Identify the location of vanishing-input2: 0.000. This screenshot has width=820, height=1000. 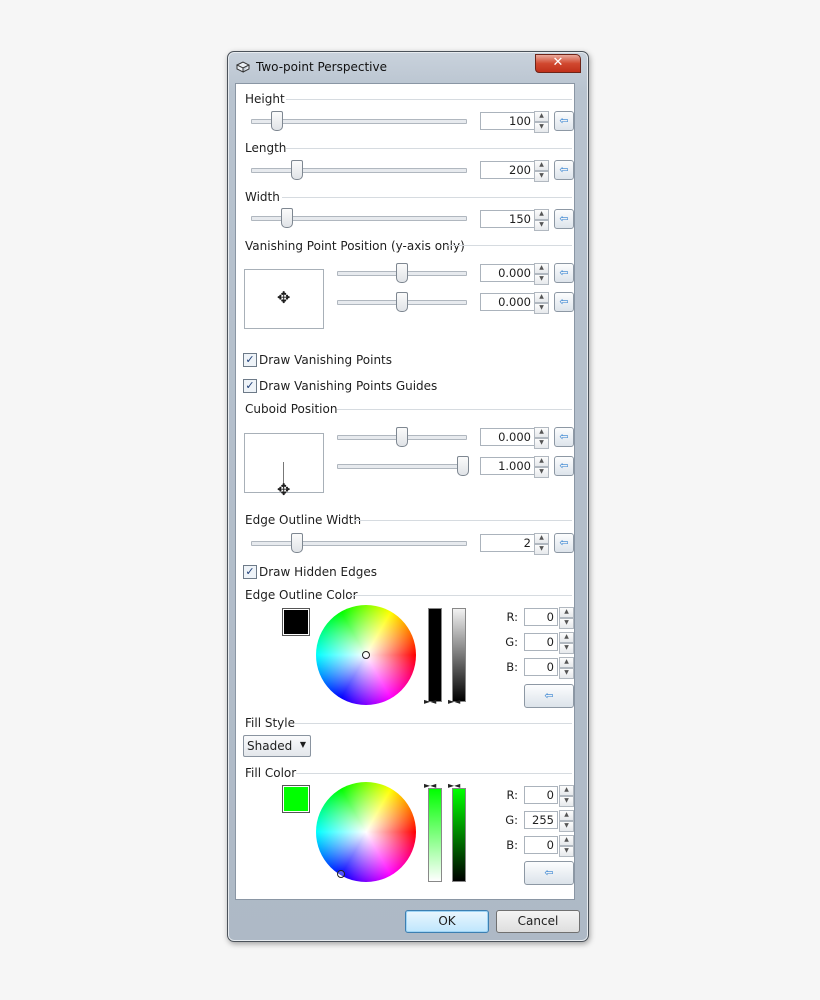
(507, 302).